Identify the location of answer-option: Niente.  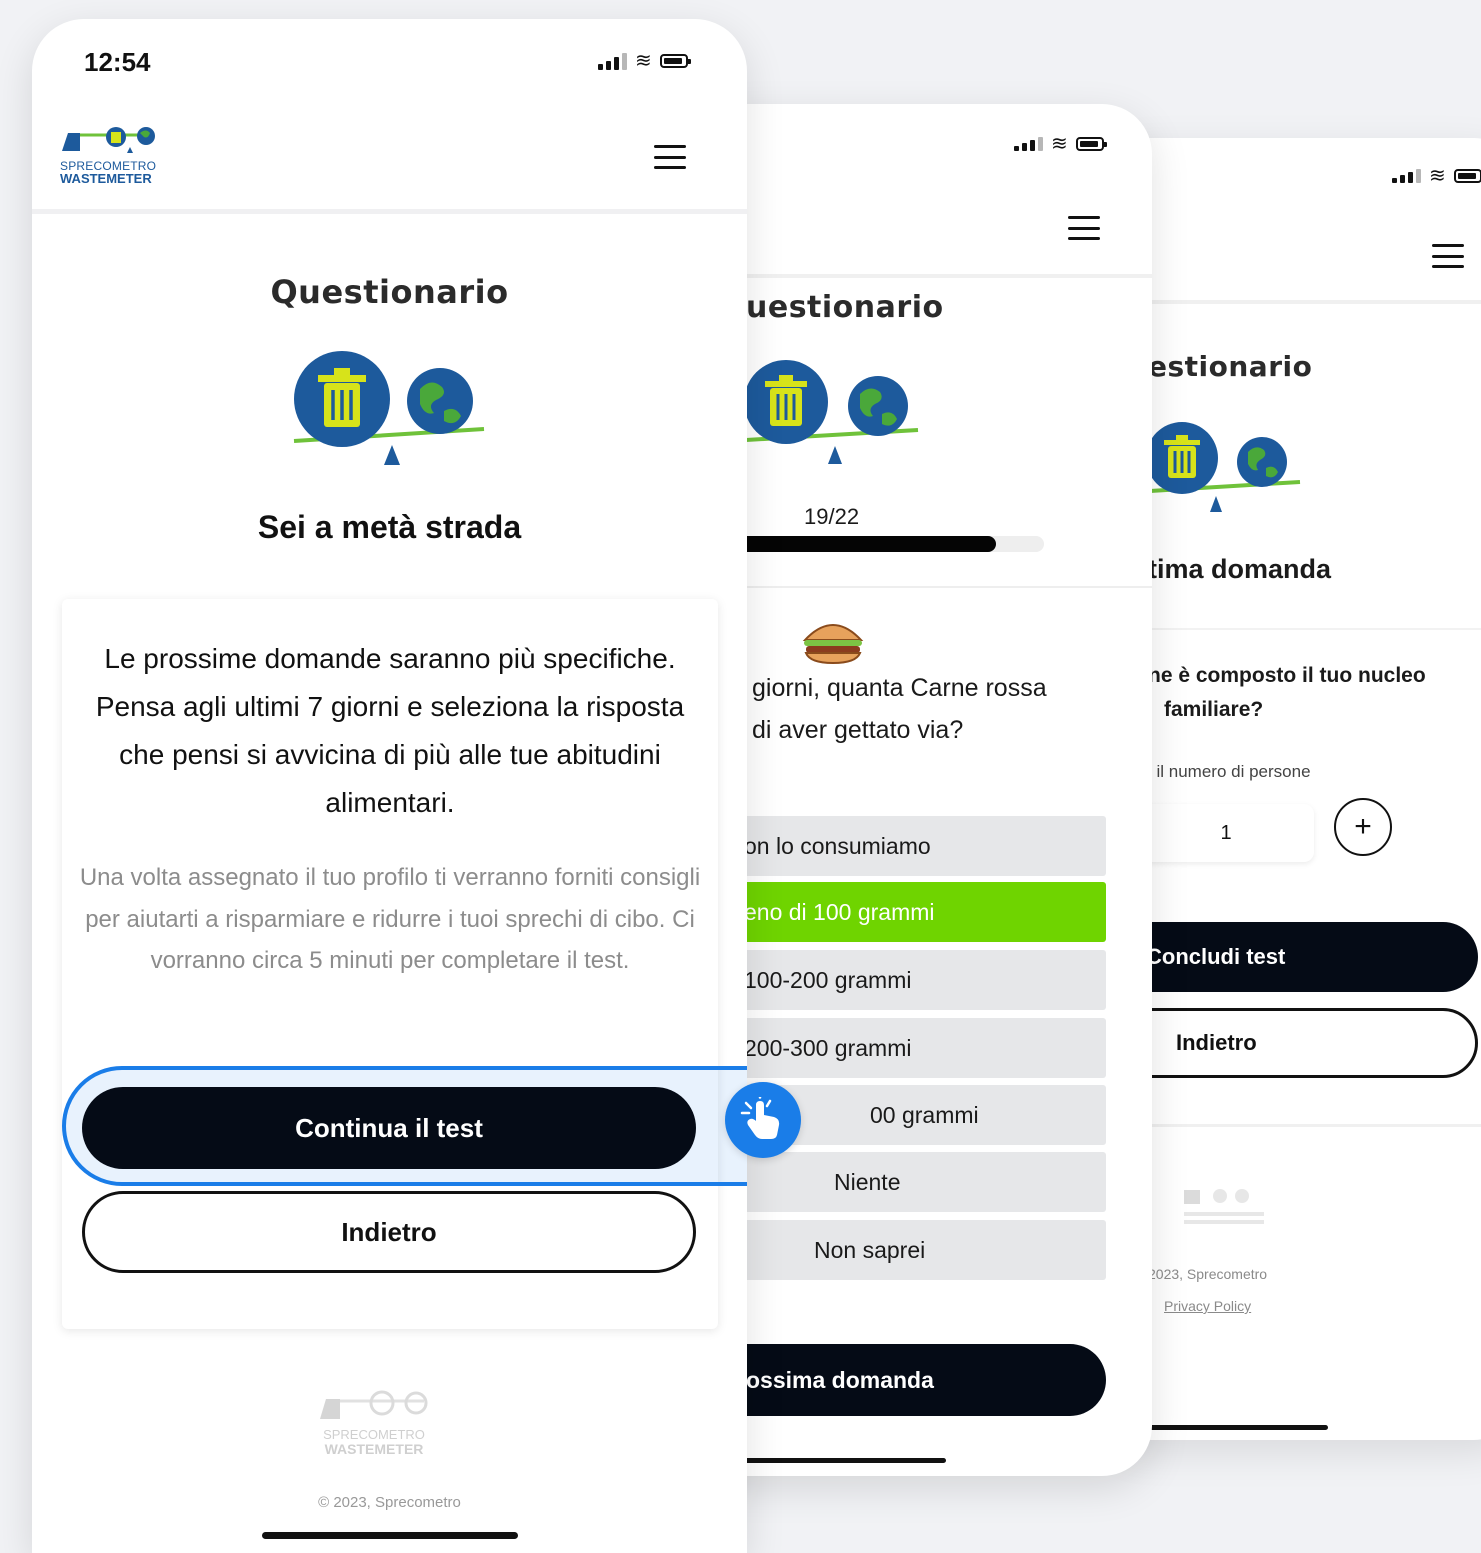
(918, 1182).